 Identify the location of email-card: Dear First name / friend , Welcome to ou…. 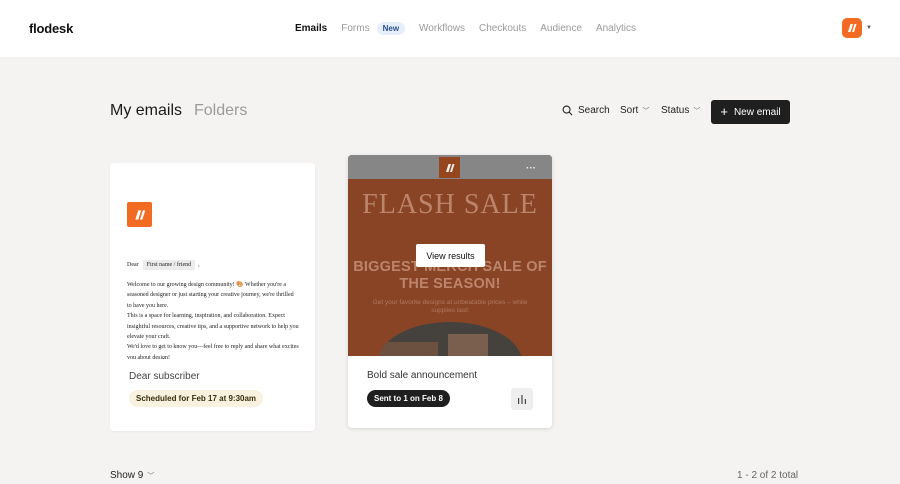
(212, 297).